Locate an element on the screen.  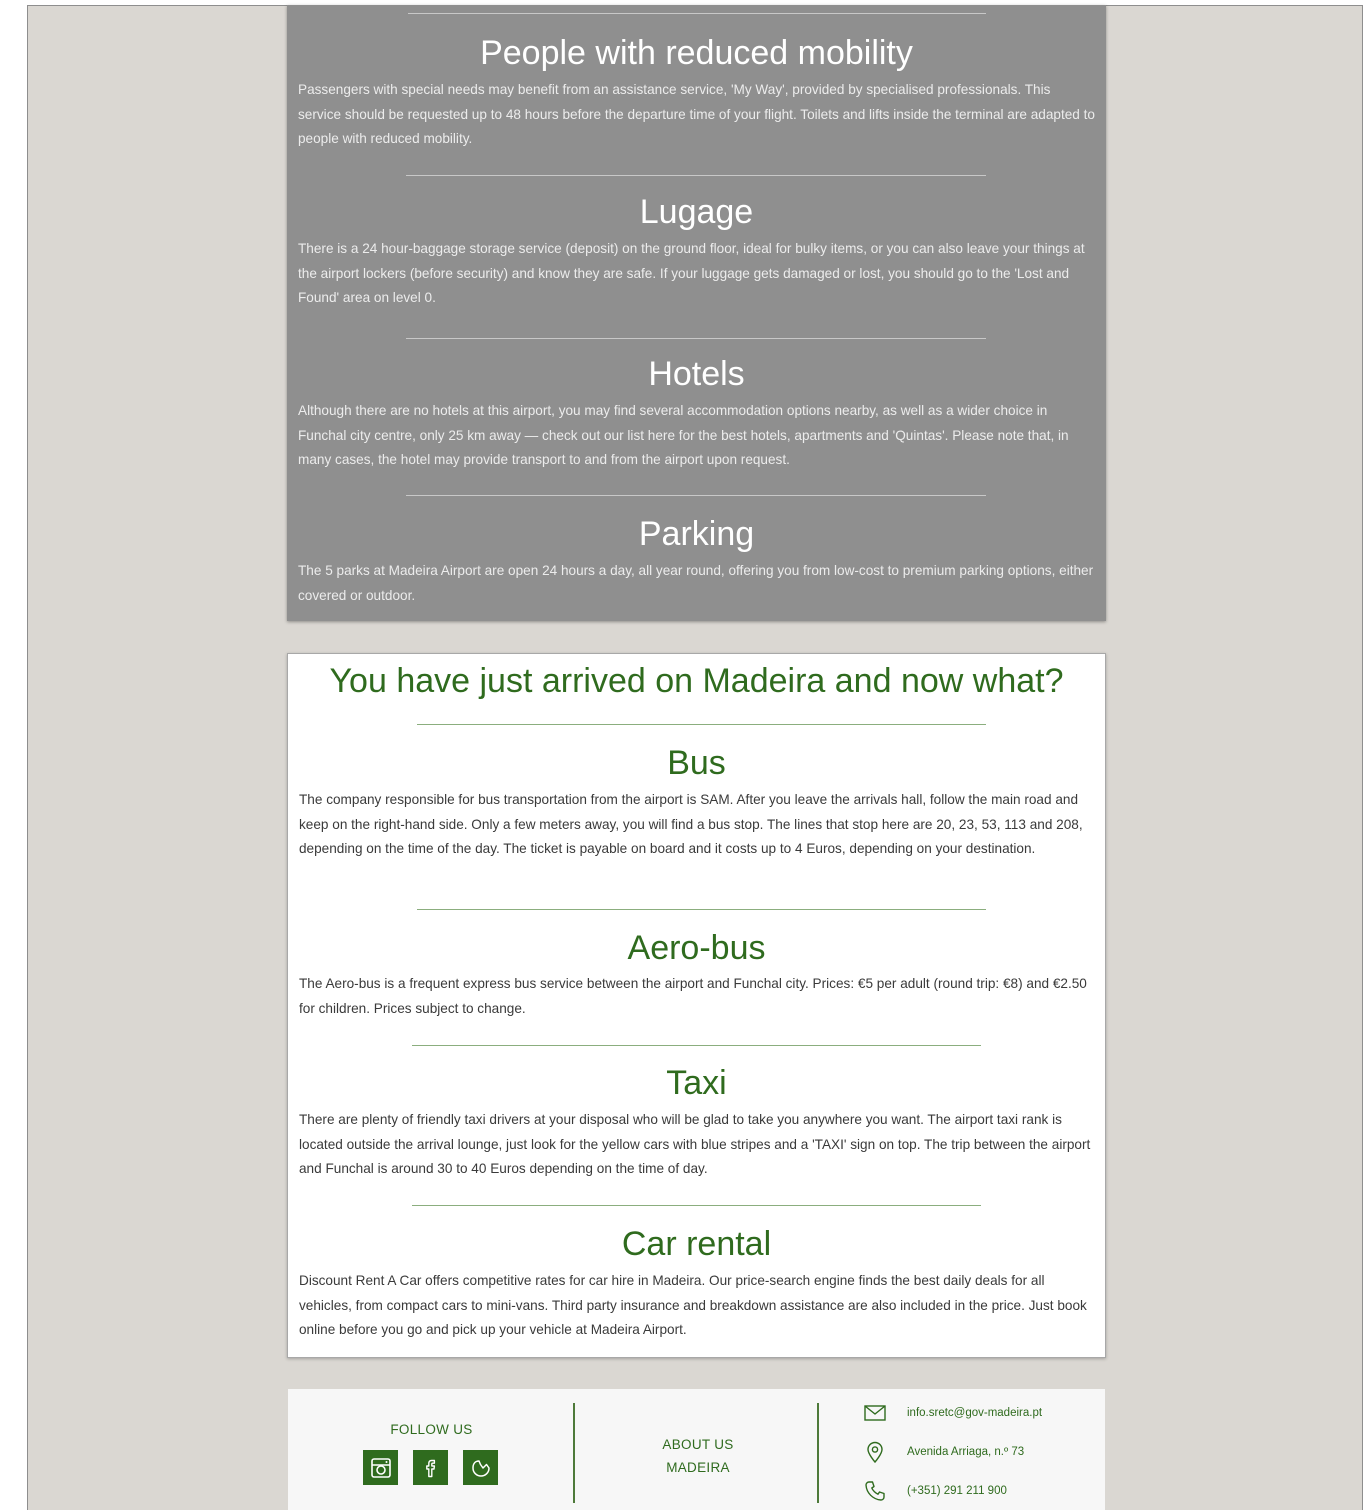
instagram-icon is located at coordinates (380, 1467).